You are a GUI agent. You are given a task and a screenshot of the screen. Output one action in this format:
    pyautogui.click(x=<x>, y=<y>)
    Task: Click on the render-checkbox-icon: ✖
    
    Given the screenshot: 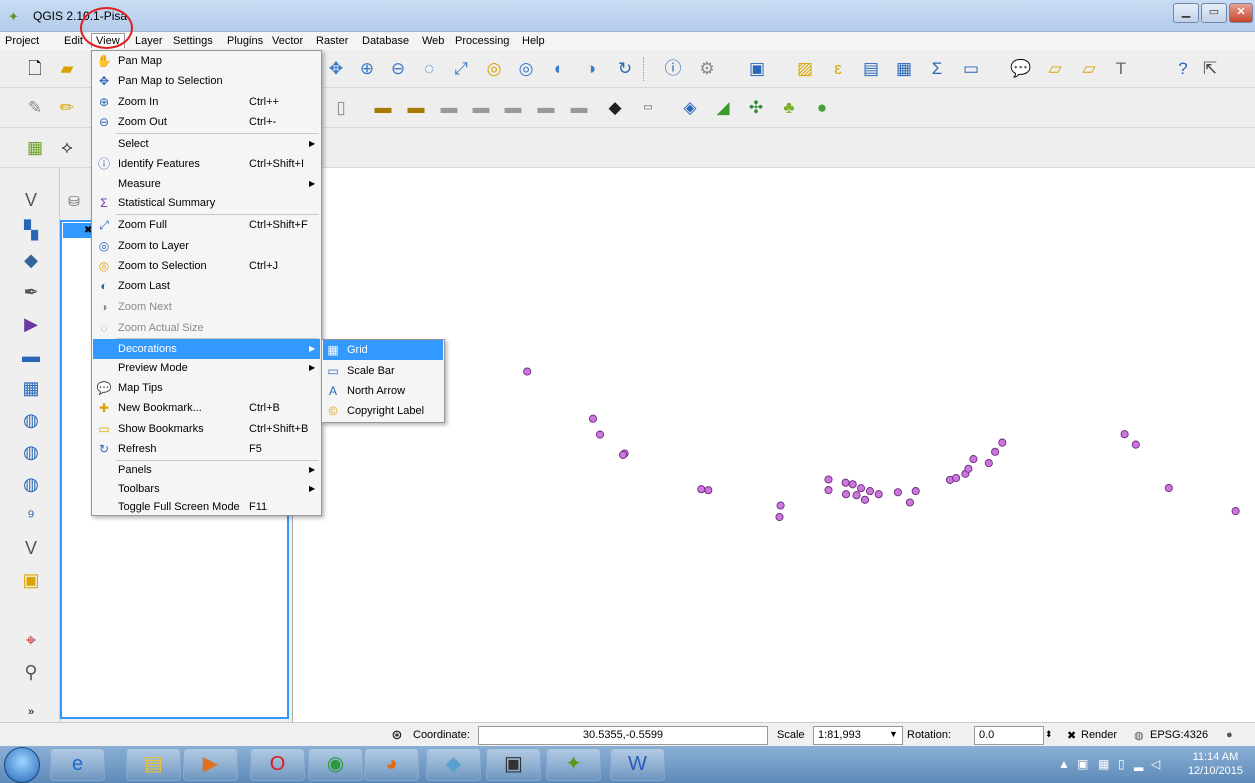 What is the action you would take?
    pyautogui.click(x=1071, y=735)
    